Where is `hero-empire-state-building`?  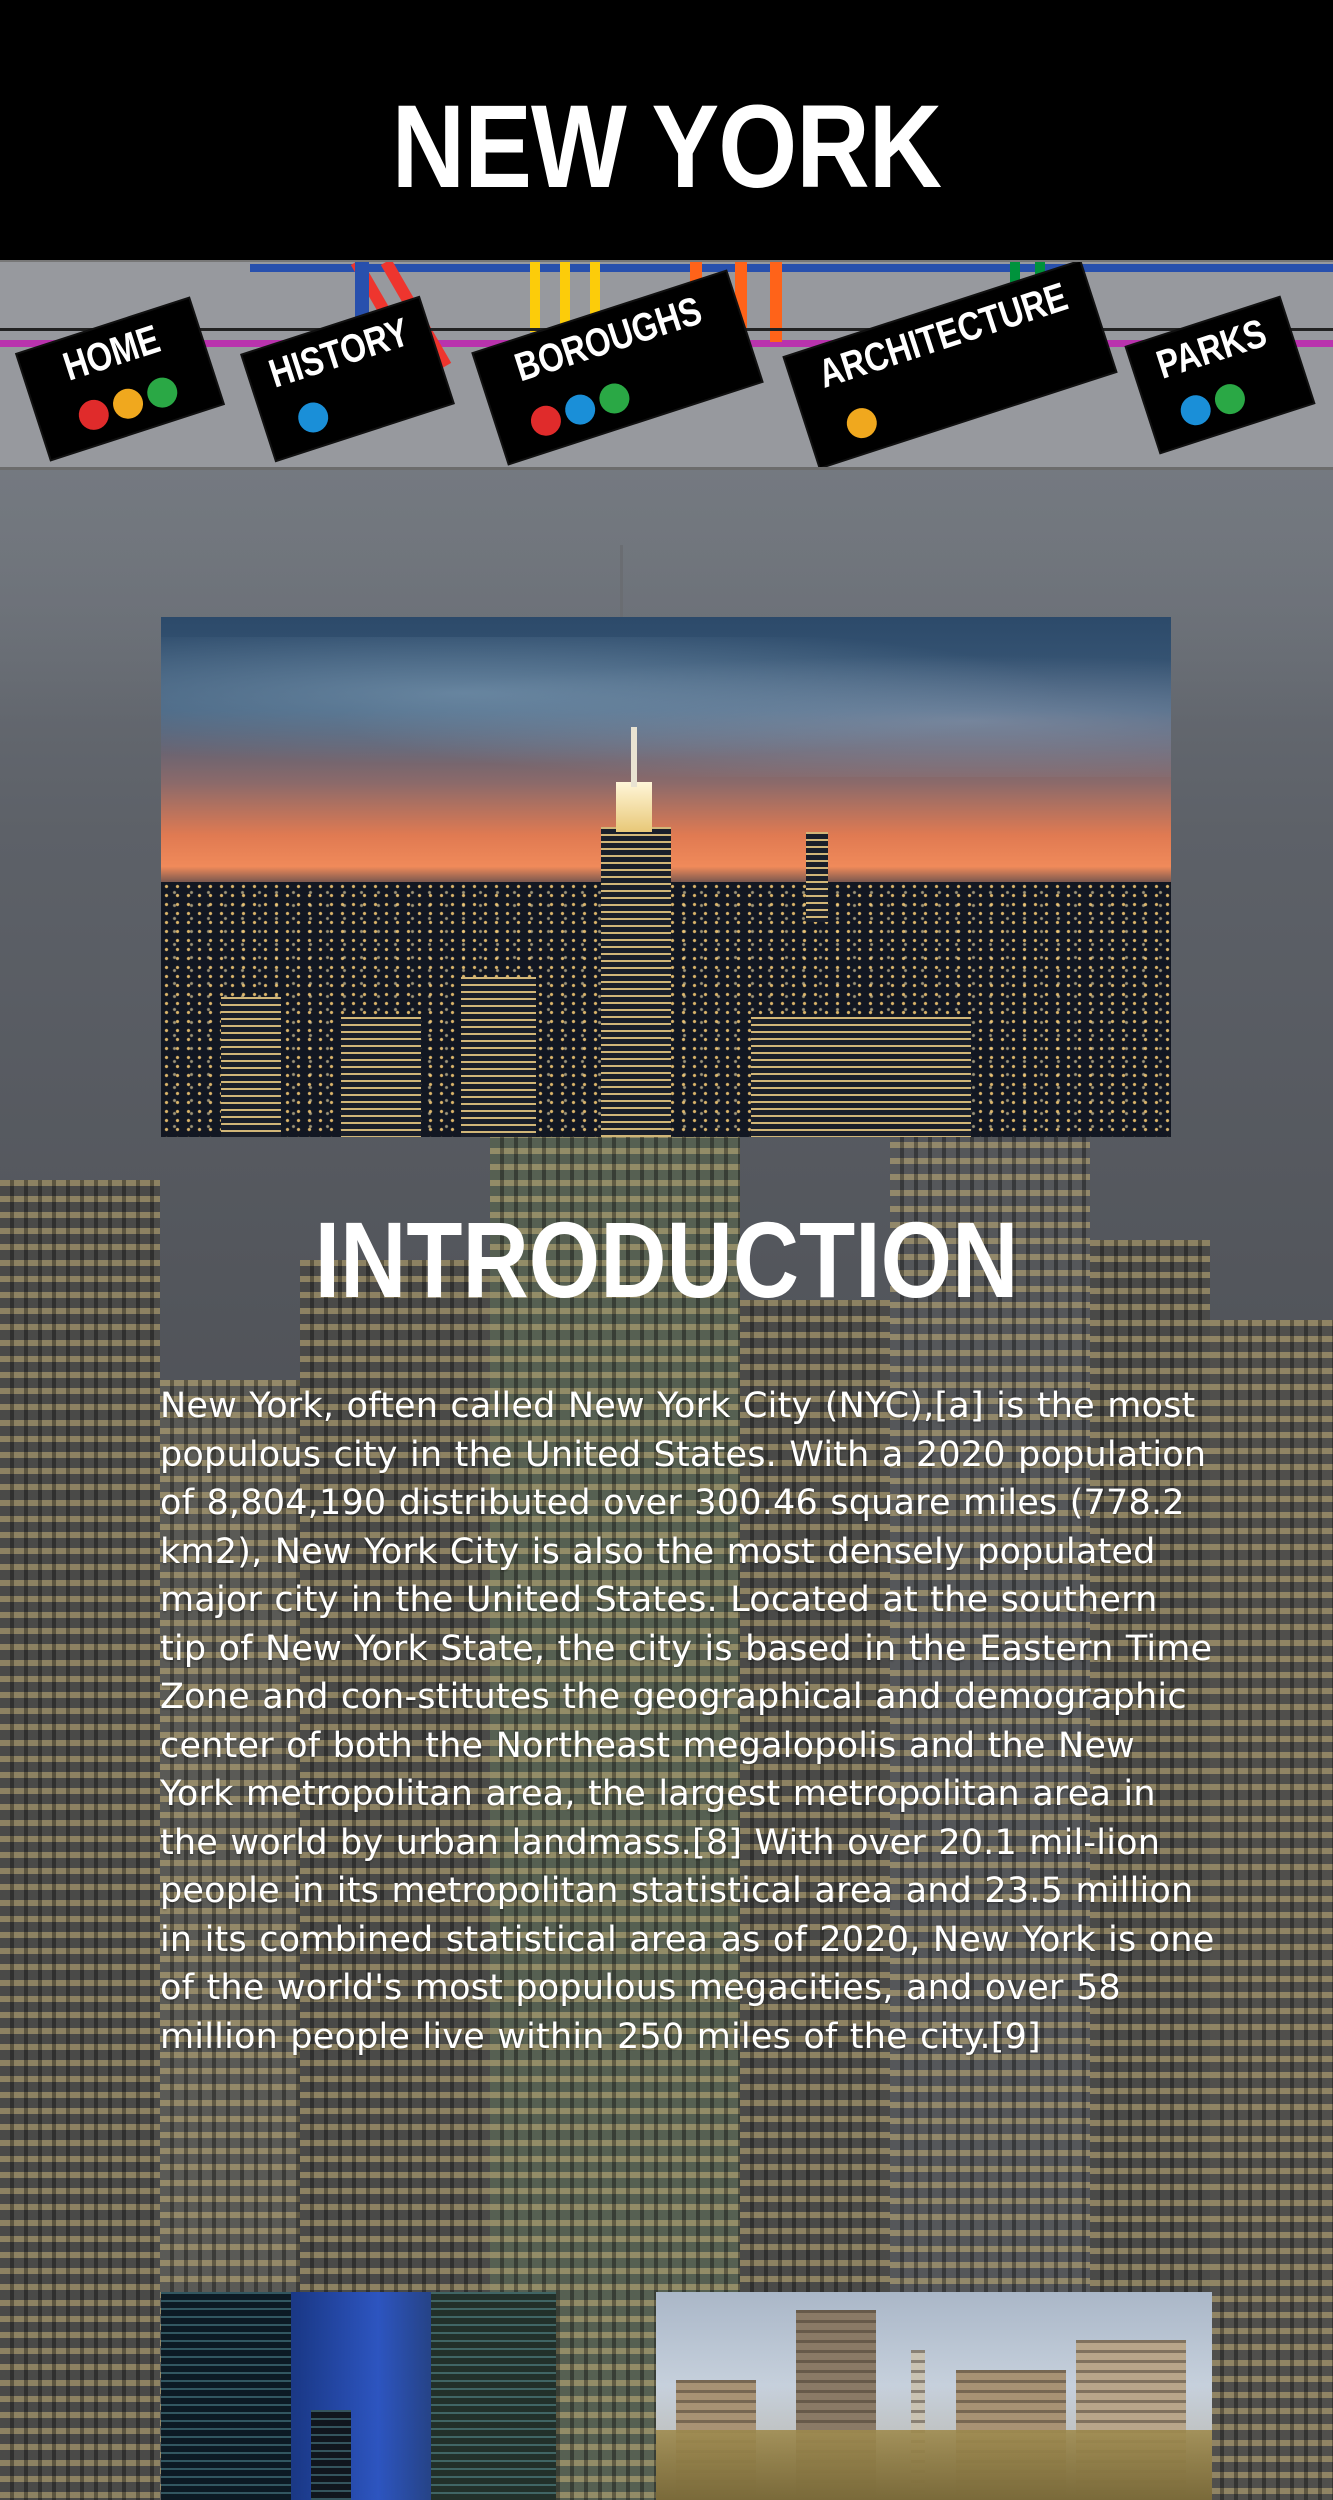 hero-empire-state-building is located at coordinates (636, 982).